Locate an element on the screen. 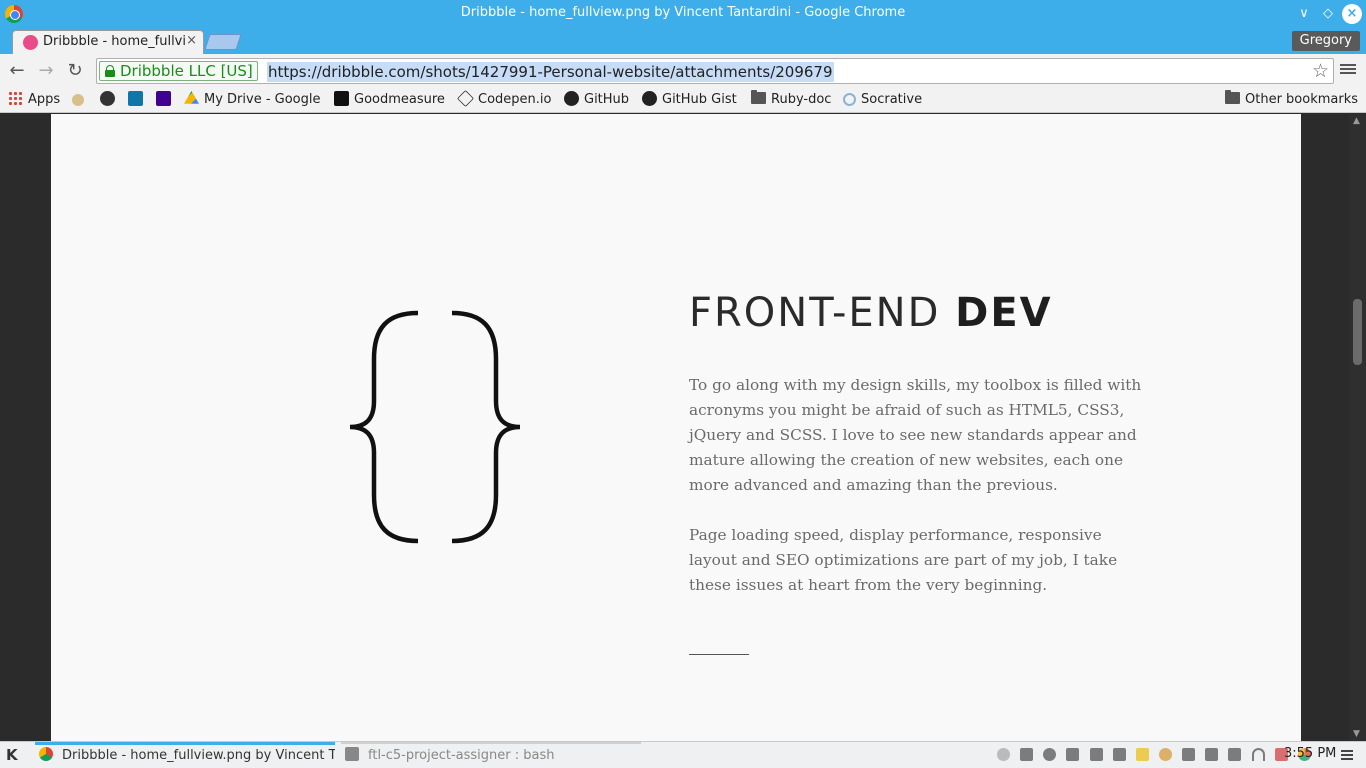  new-tab-button is located at coordinates (223, 42).